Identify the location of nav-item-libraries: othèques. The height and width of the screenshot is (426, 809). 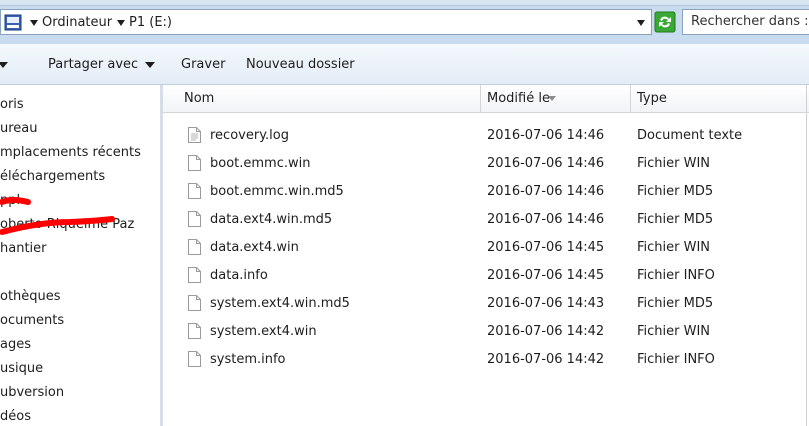
(30, 297).